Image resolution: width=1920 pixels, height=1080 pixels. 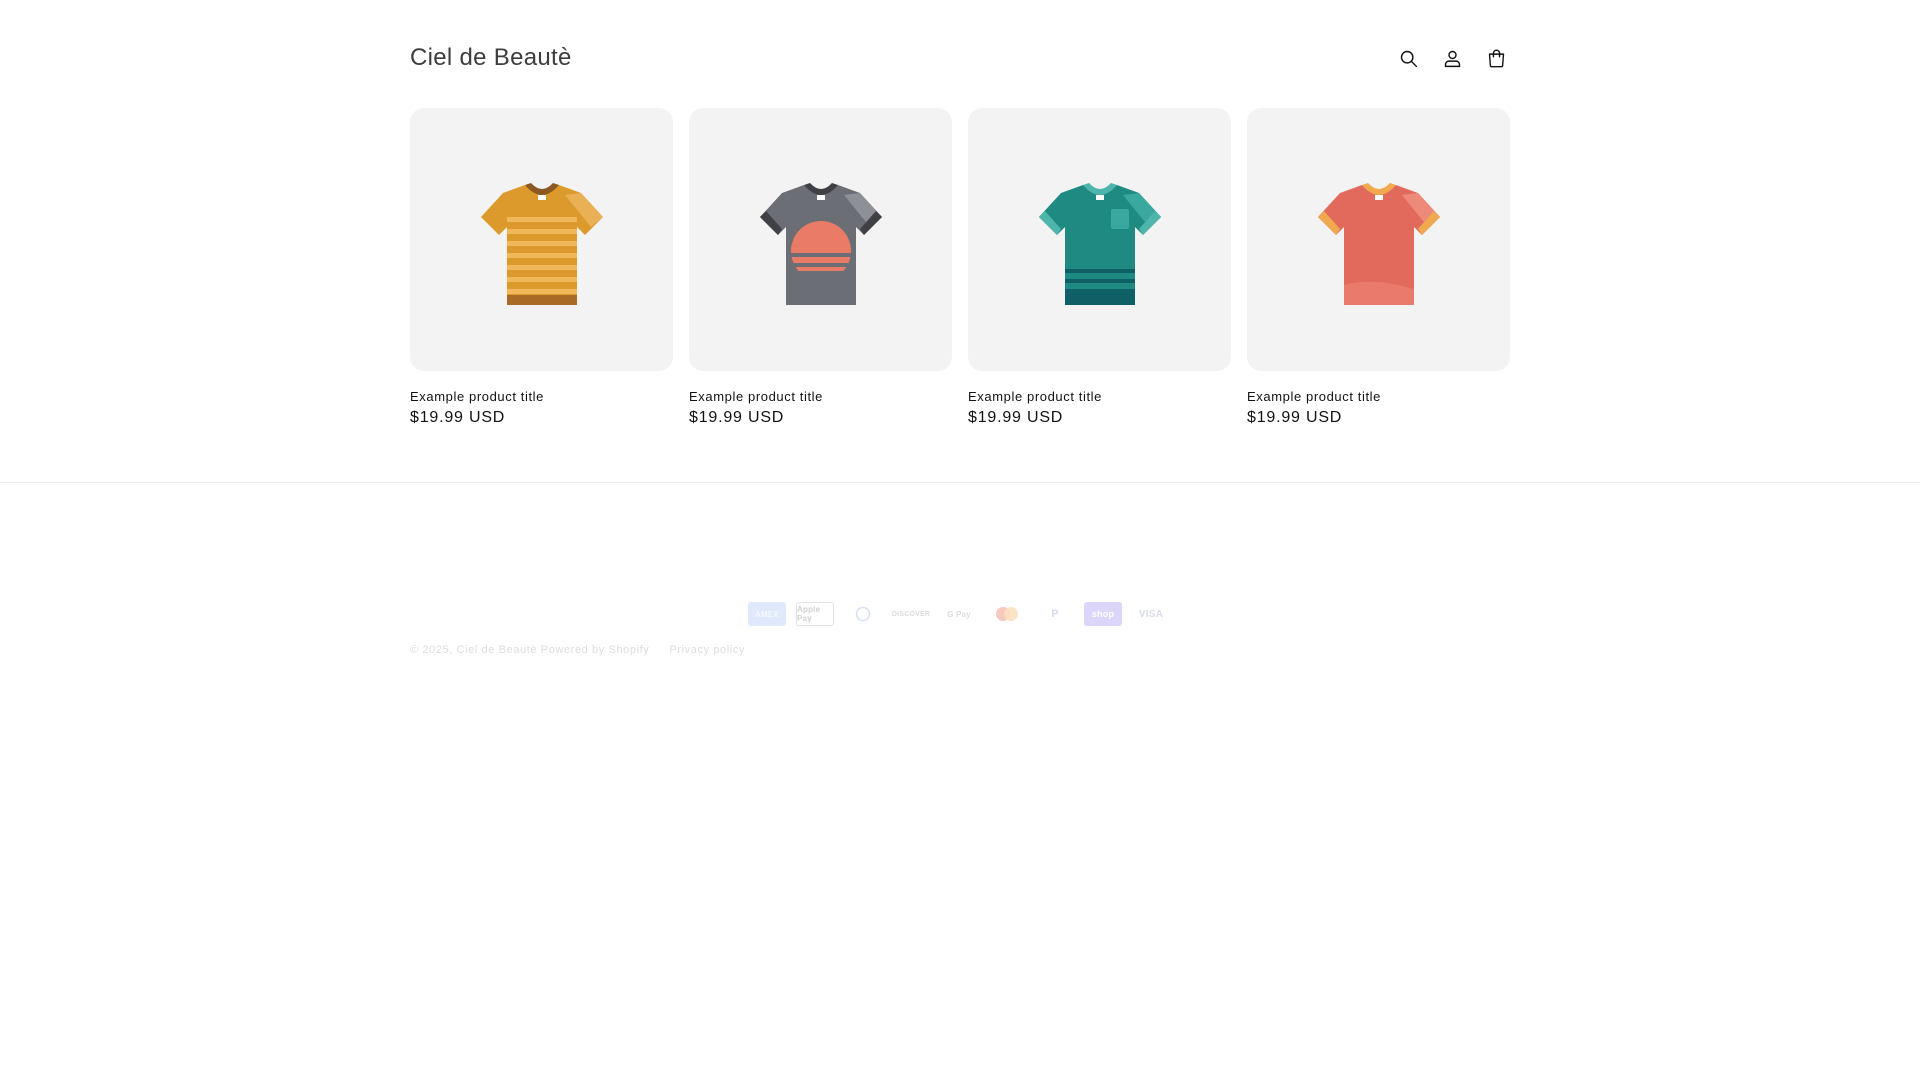 I want to click on privacy-policy-link: Privacy policy, so click(x=707, y=650).